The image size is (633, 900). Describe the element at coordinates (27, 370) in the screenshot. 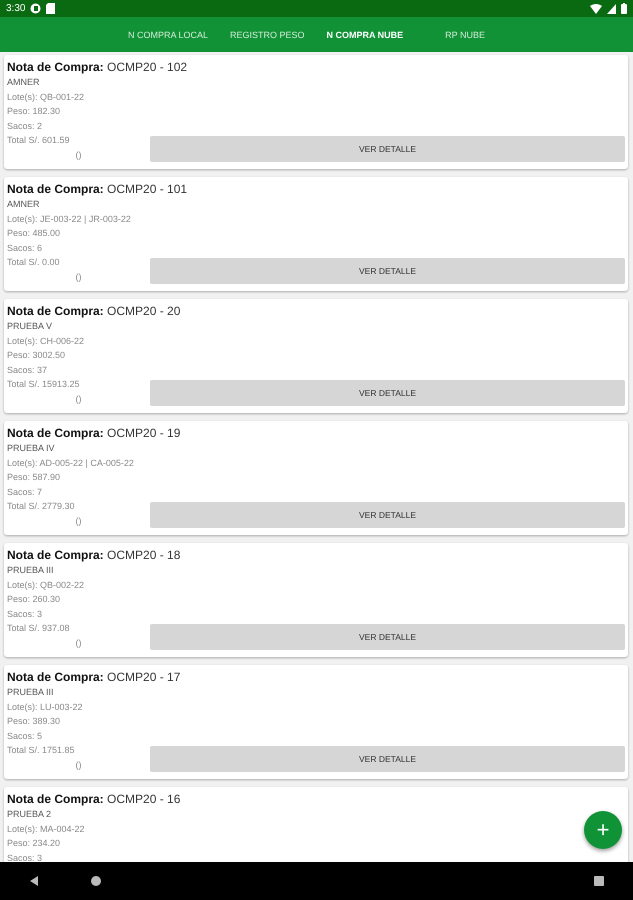

I see `info-text: Sacos: 37` at that location.